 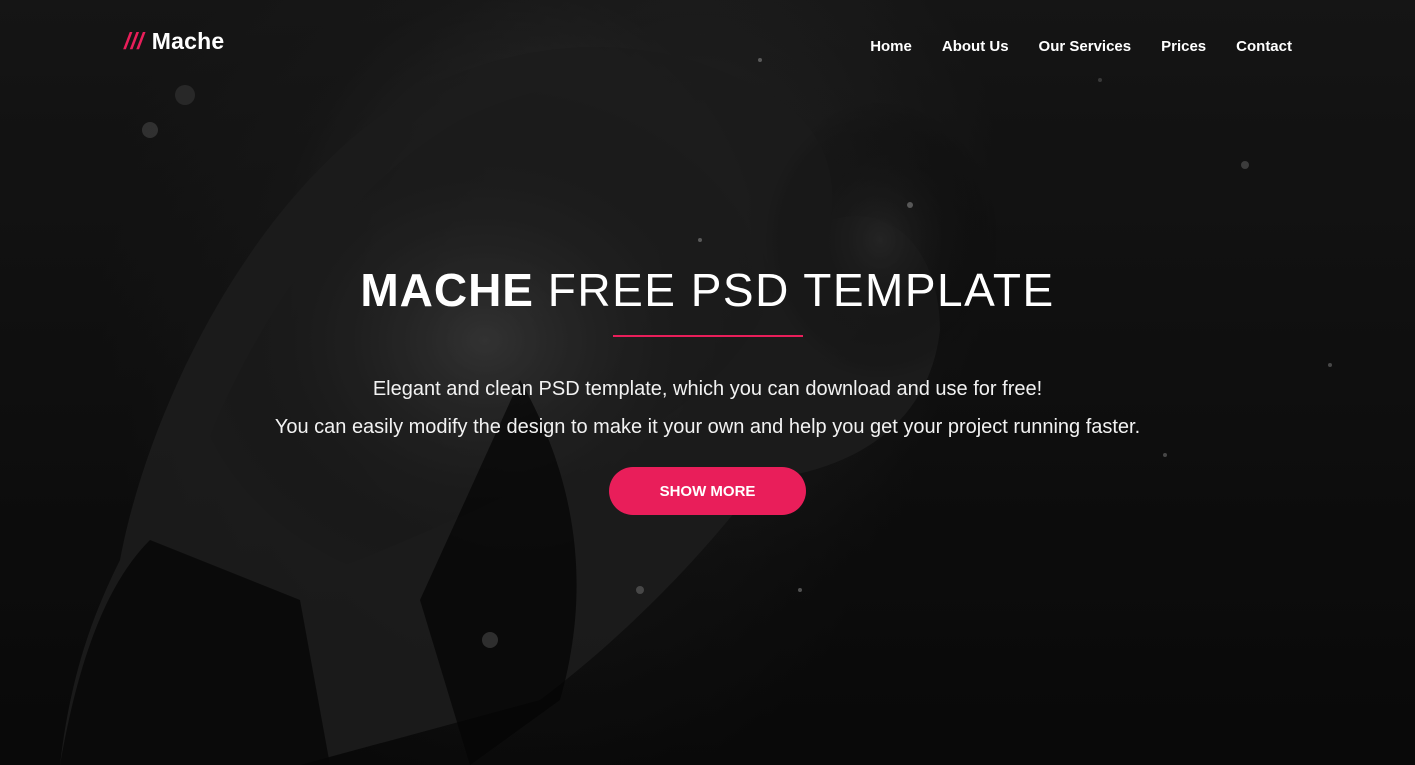 I want to click on logo-slashes: ///, so click(x=134, y=41).